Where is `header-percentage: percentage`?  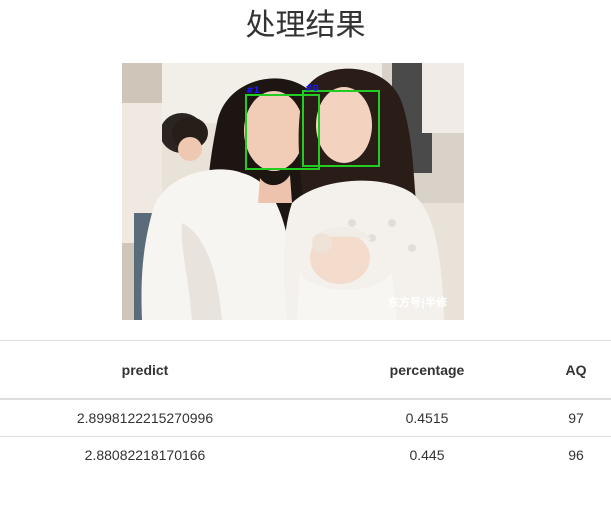
header-percentage: percentage is located at coordinates (427, 370).